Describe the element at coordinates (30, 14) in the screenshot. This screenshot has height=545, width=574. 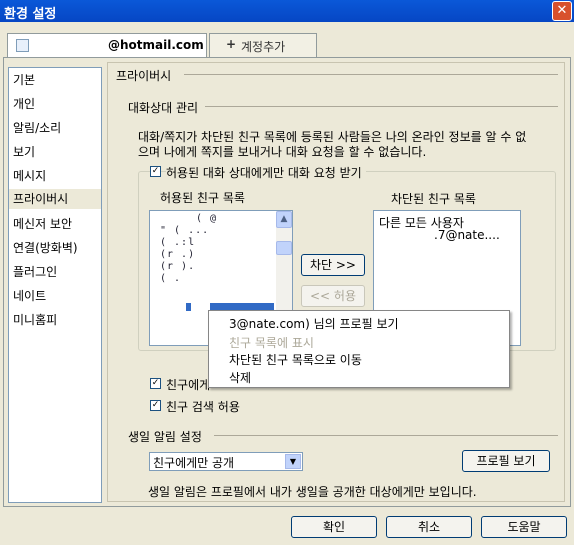
I see `window-title: 환경 설정` at that location.